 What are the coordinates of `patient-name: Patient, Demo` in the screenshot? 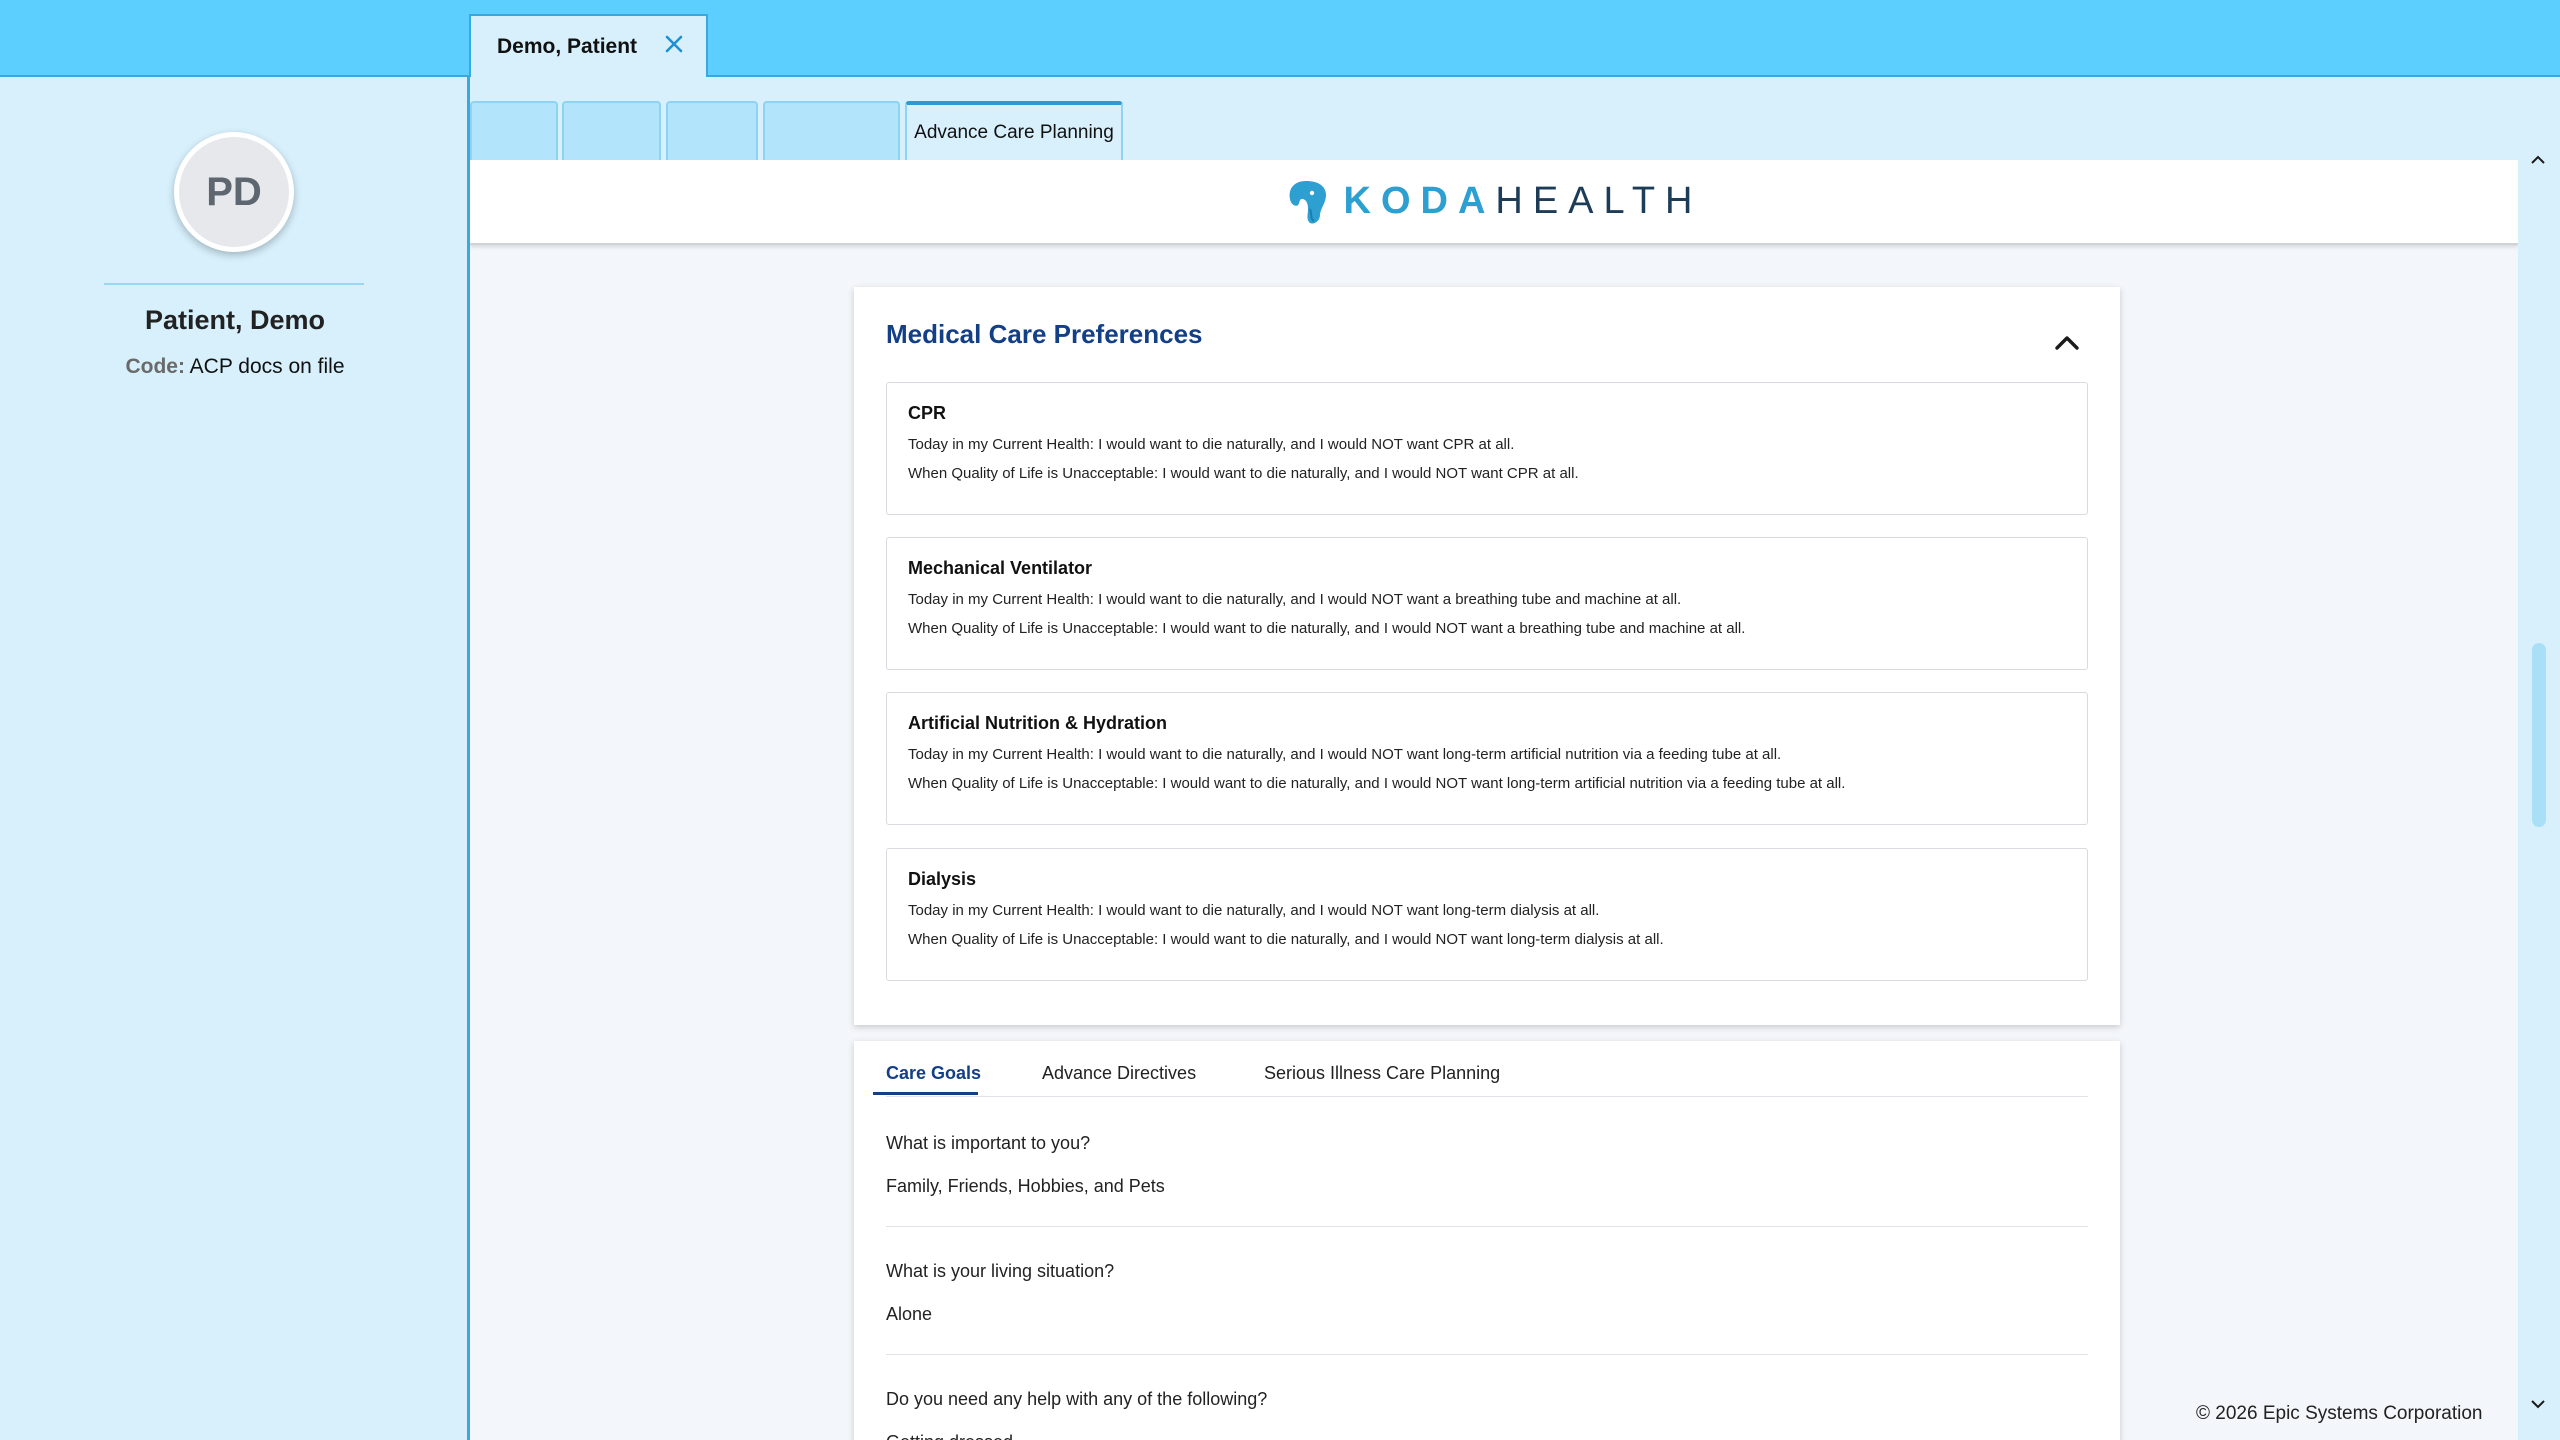 It's located at (235, 320).